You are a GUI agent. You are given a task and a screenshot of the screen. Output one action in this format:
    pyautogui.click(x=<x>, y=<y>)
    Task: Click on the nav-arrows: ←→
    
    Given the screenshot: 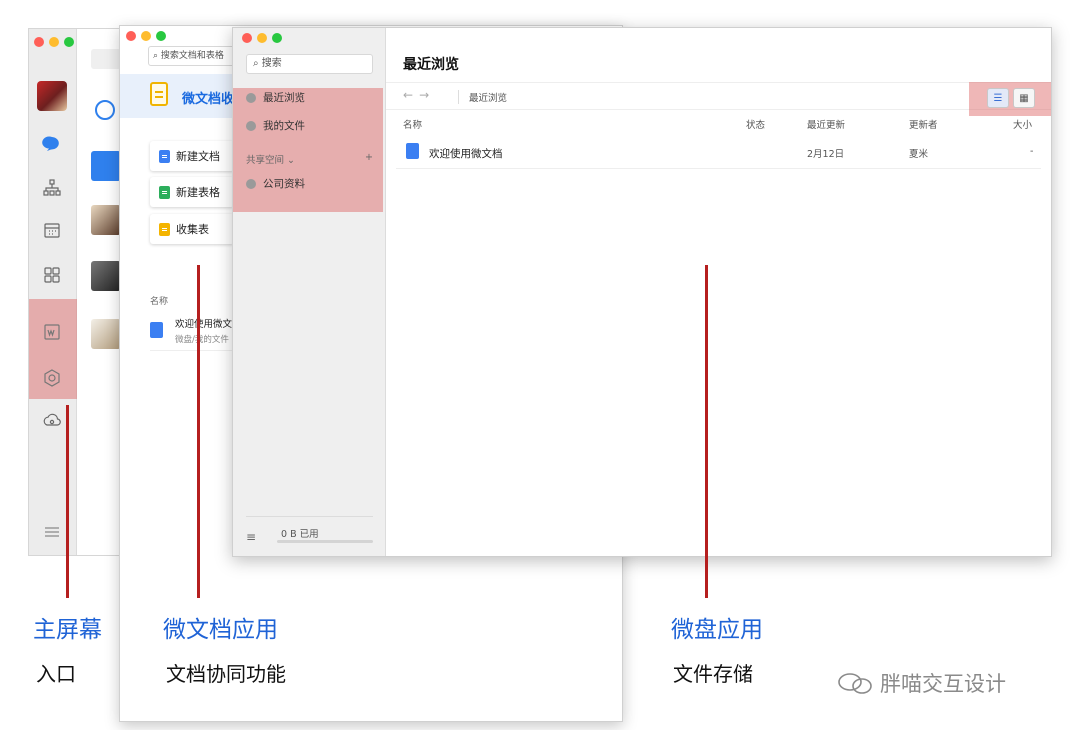 What is the action you would take?
    pyautogui.click(x=419, y=95)
    